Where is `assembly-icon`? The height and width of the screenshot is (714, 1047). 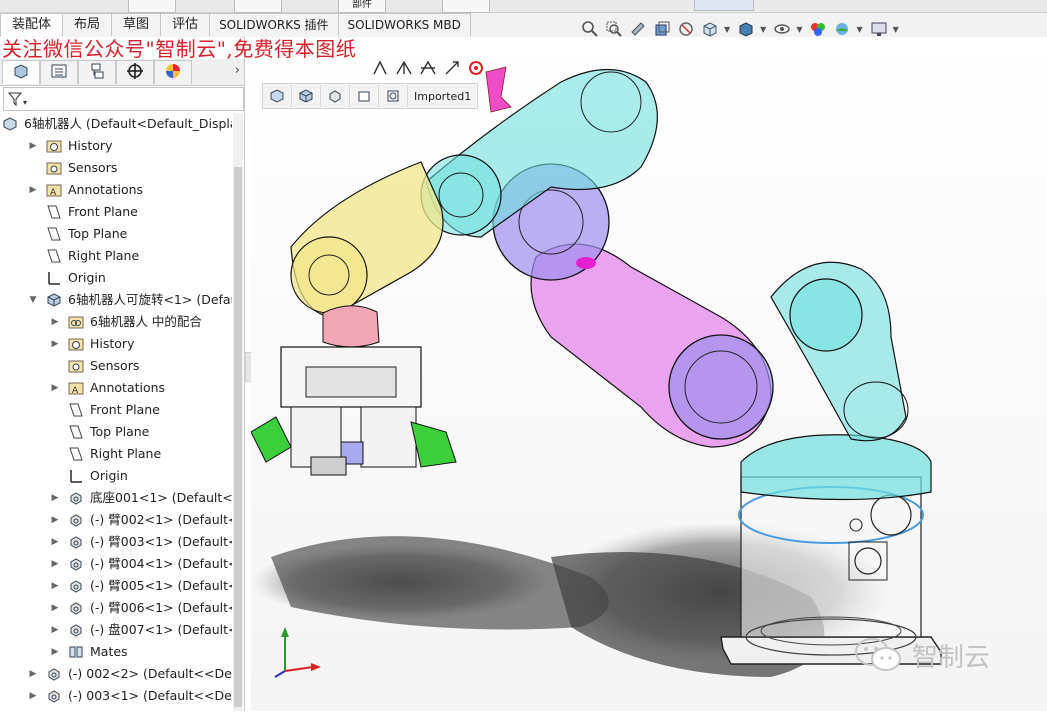
assembly-icon is located at coordinates (277, 96).